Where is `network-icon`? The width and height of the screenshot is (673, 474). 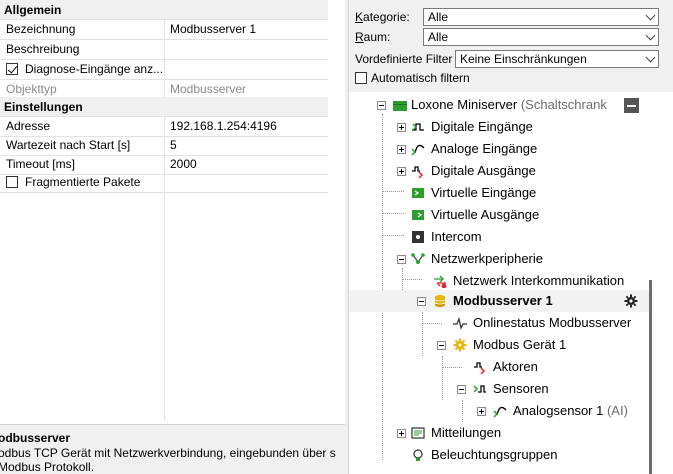
network-icon is located at coordinates (418, 258).